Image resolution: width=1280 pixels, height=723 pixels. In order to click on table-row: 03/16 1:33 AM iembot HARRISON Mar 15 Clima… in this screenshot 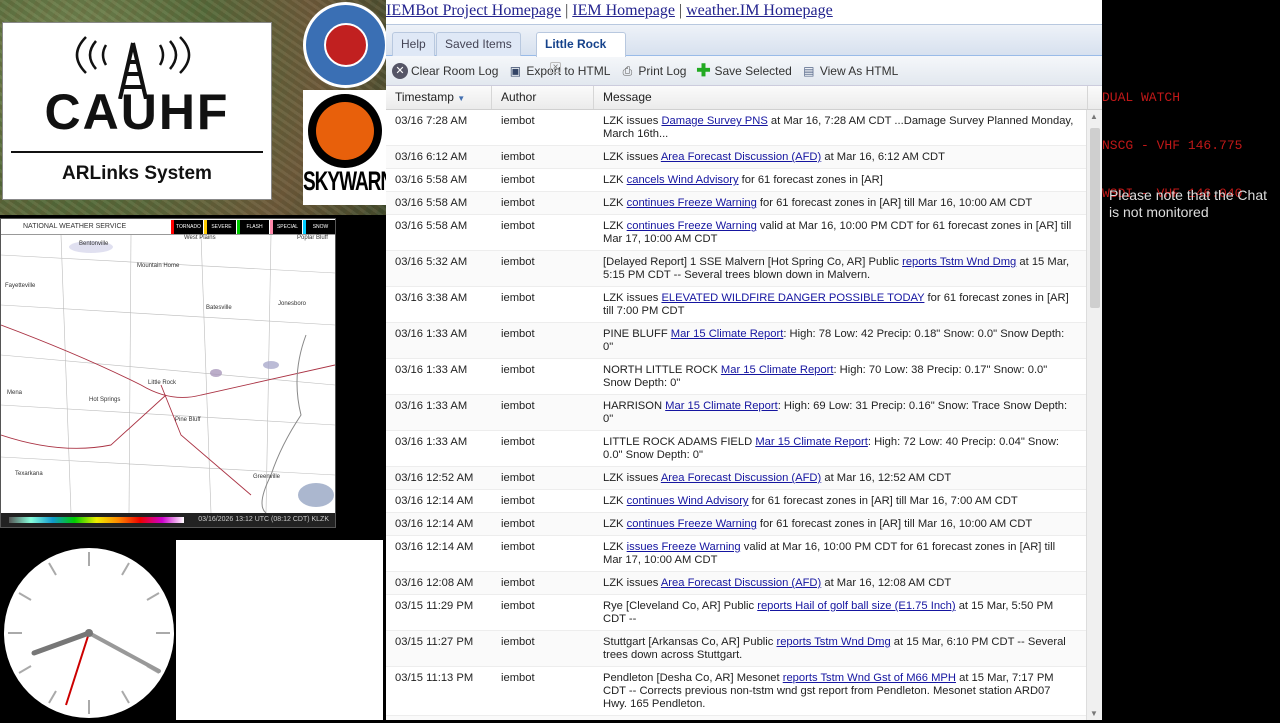, I will do `click(736, 413)`.